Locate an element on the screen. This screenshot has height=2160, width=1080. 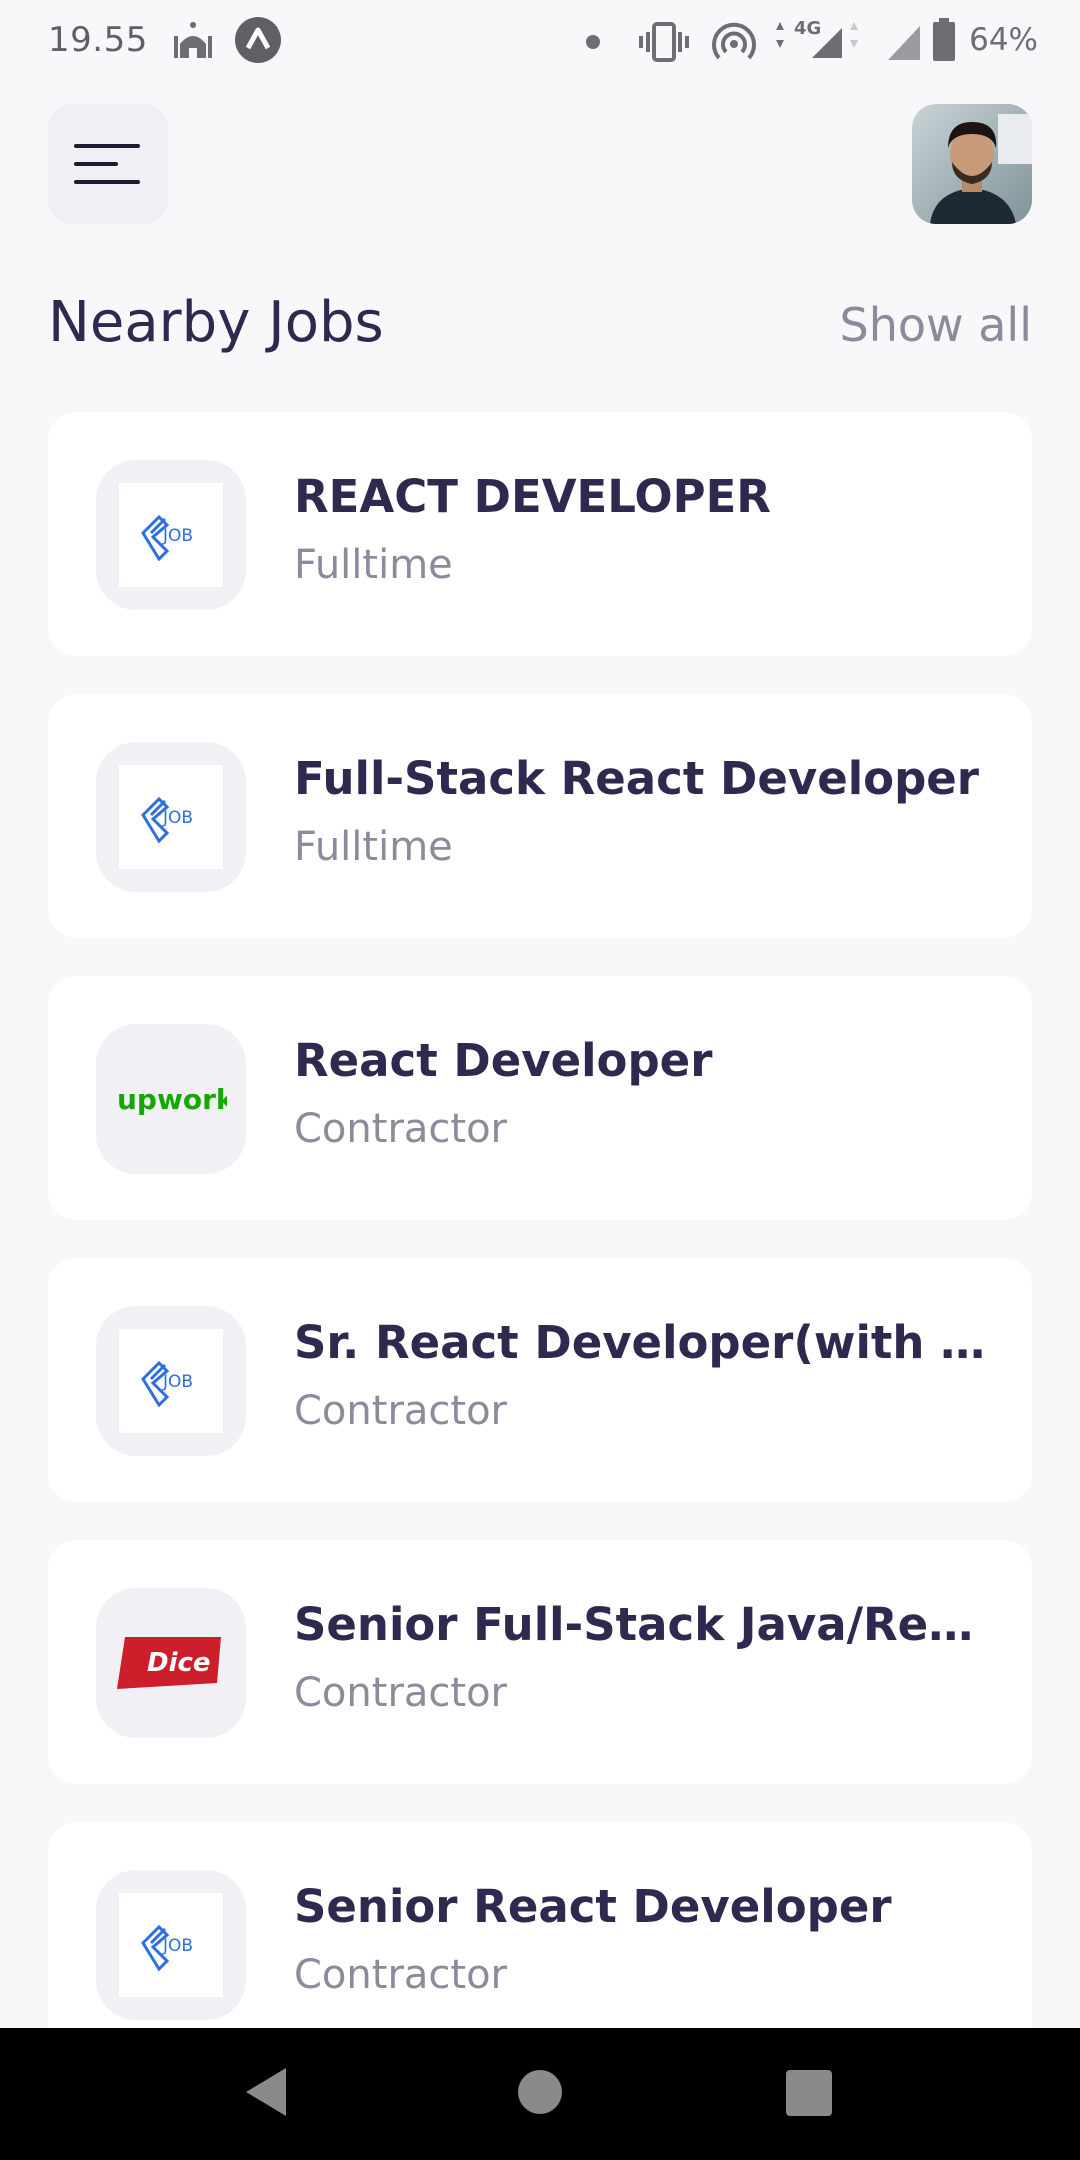
menu-button is located at coordinates (108, 164).